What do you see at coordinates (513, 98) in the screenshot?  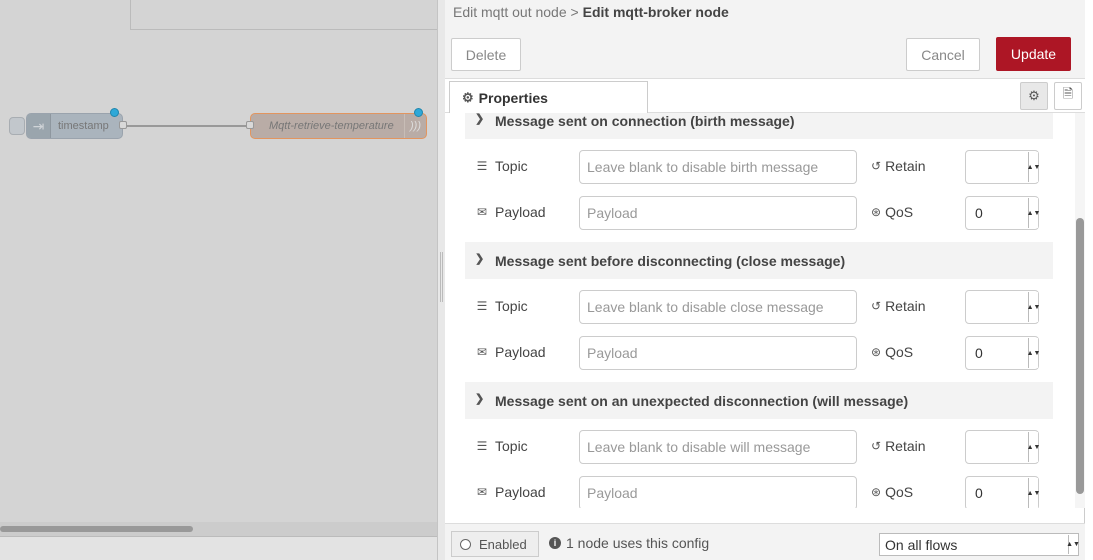 I see `tab-label: Properties` at bounding box center [513, 98].